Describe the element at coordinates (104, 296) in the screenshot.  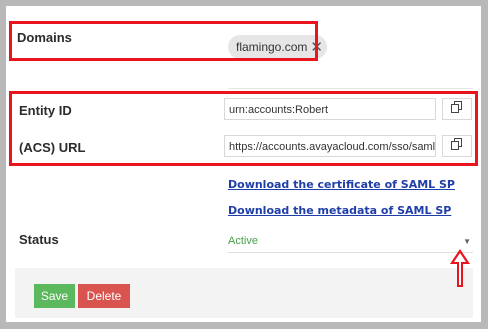
I see `delete-button: Delete` at that location.